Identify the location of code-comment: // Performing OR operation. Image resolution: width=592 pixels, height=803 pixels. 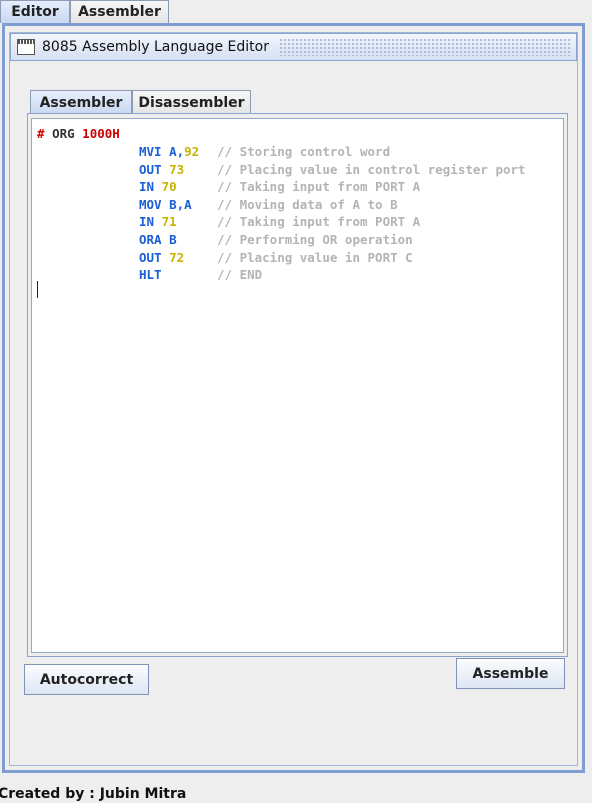
(315, 239).